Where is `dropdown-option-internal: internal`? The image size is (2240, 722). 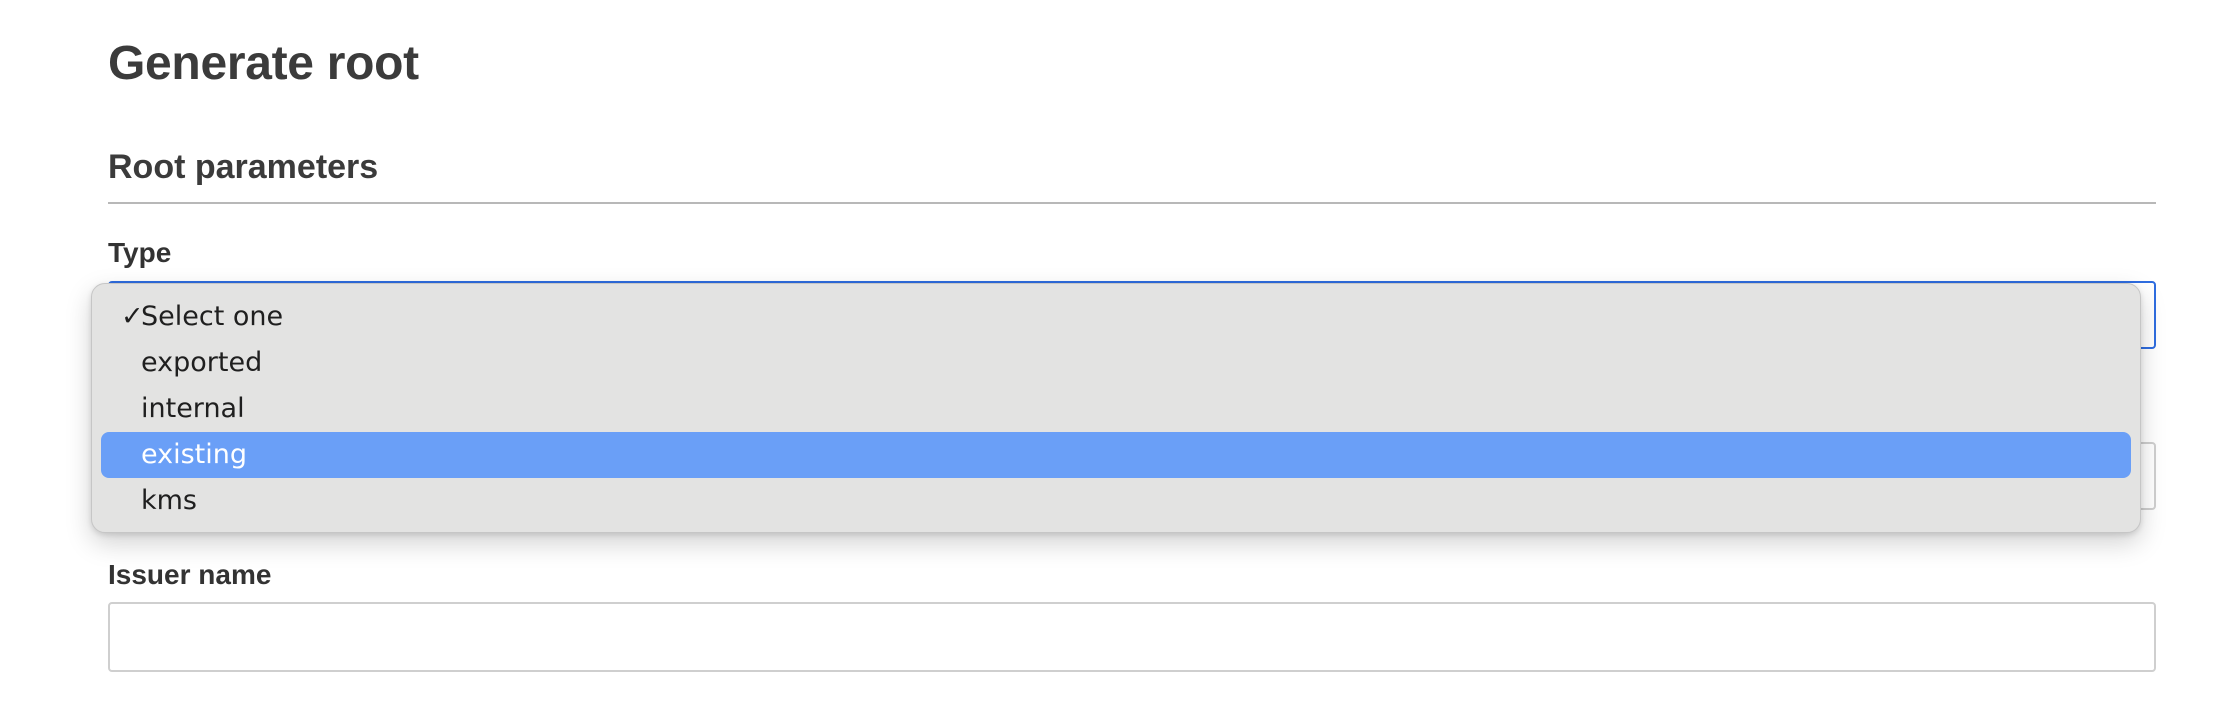 dropdown-option-internal: internal is located at coordinates (1116, 409).